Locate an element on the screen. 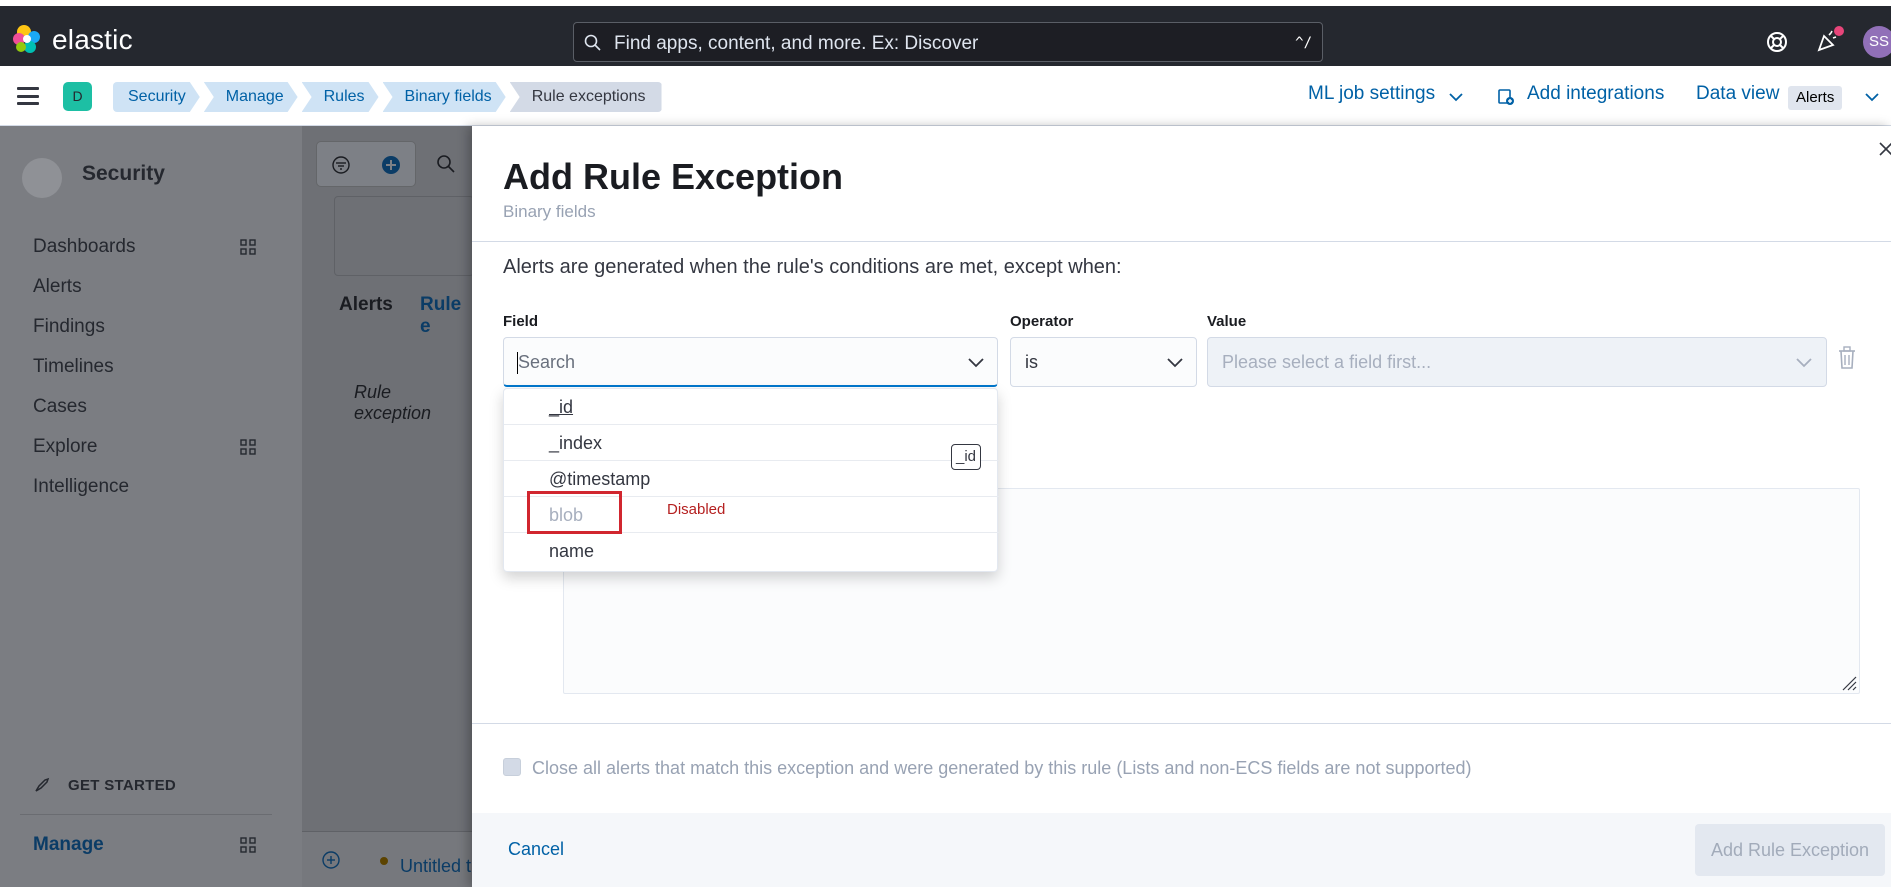 Image resolution: width=1891 pixels, height=887 pixels. disabled-annotation: Disabled is located at coordinates (696, 509).